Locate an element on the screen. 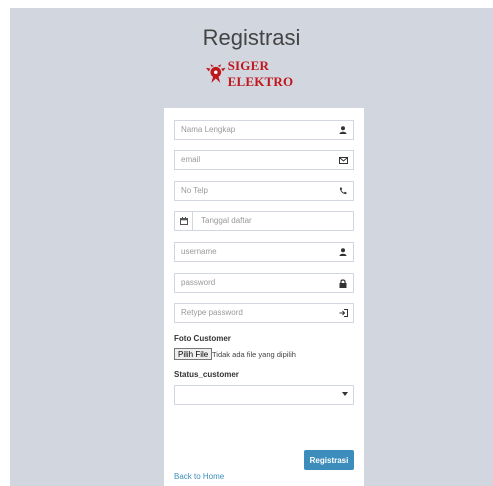 The image size is (493, 486). calendar-icon is located at coordinates (183, 221).